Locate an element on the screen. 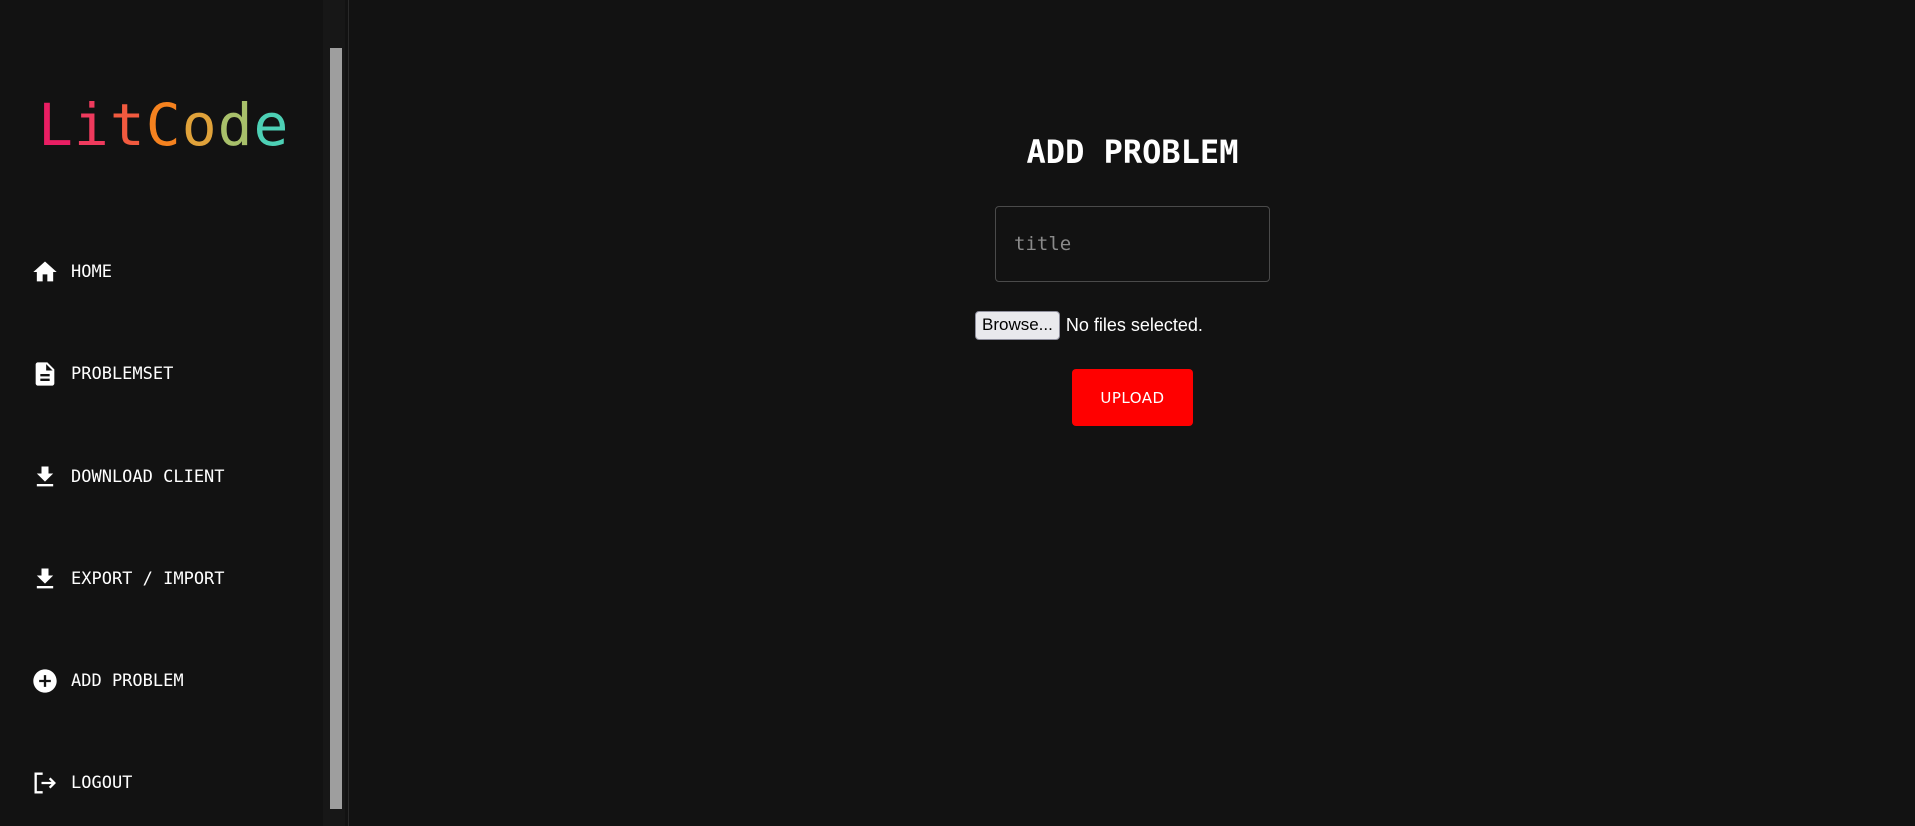  home-icon is located at coordinates (45, 272).